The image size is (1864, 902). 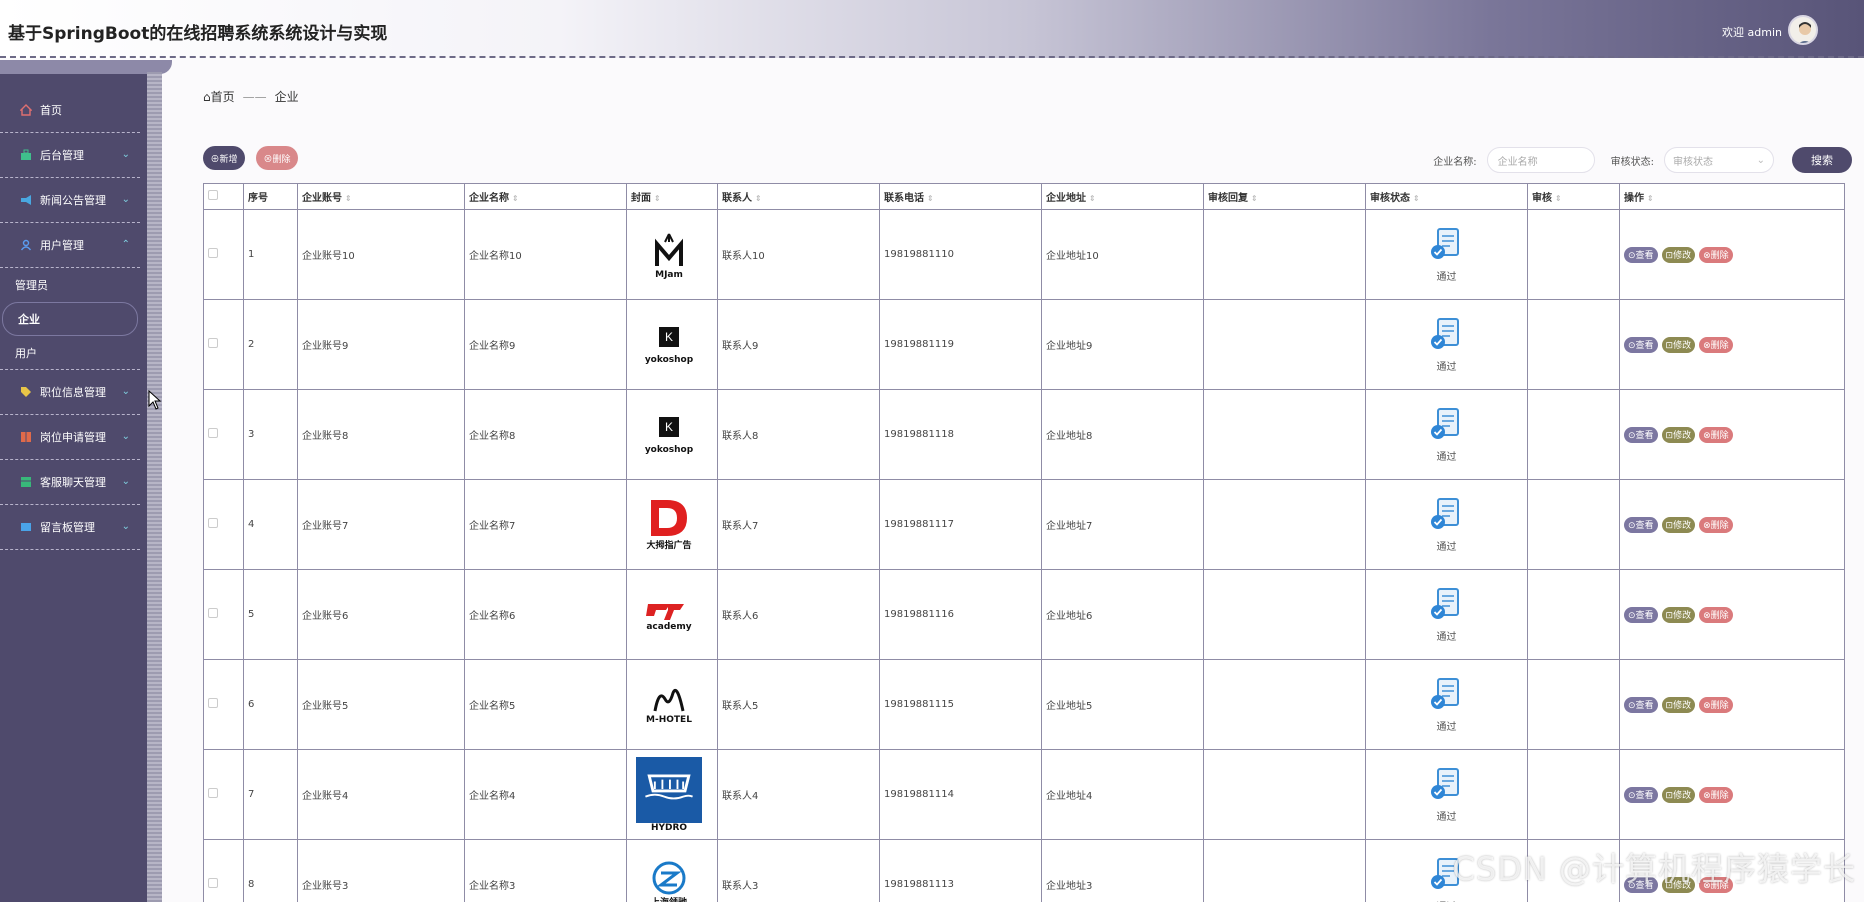 I want to click on cell-account: 企业账号6, so click(x=381, y=614).